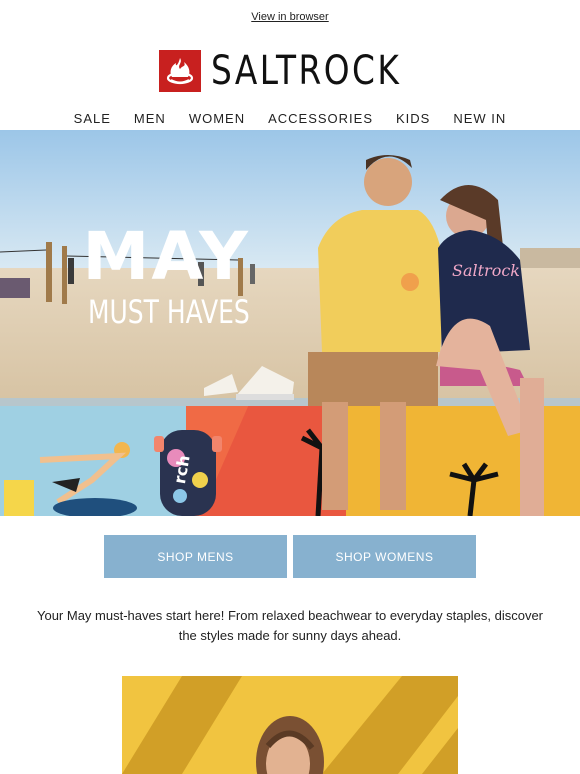 The height and width of the screenshot is (774, 580). I want to click on hero-subheadline: MUST HAVES, so click(169, 312).